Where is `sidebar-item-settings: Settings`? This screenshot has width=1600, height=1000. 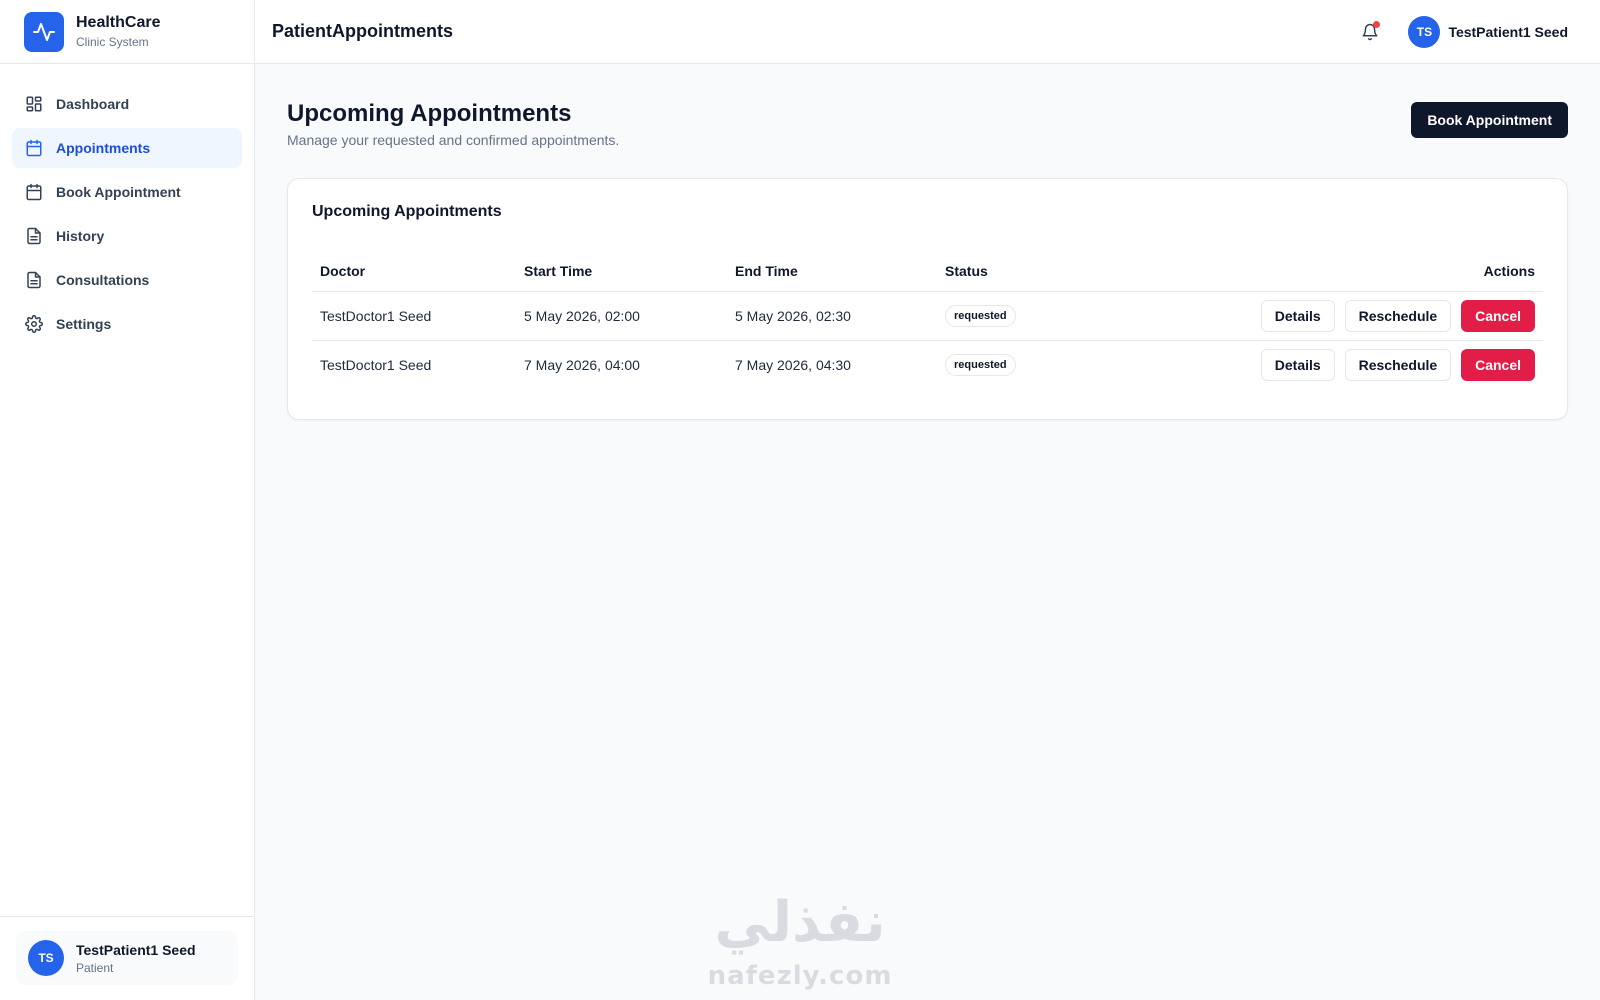
sidebar-item-settings: Settings is located at coordinates (127, 324).